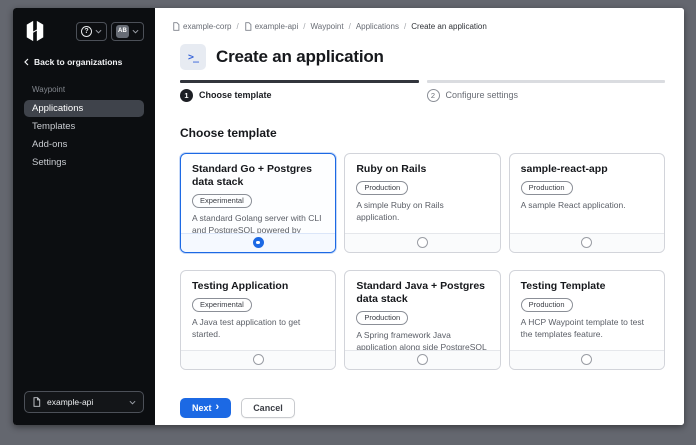 The height and width of the screenshot is (445, 696). Describe the element at coordinates (176, 26) in the screenshot. I see `org-icon` at that location.